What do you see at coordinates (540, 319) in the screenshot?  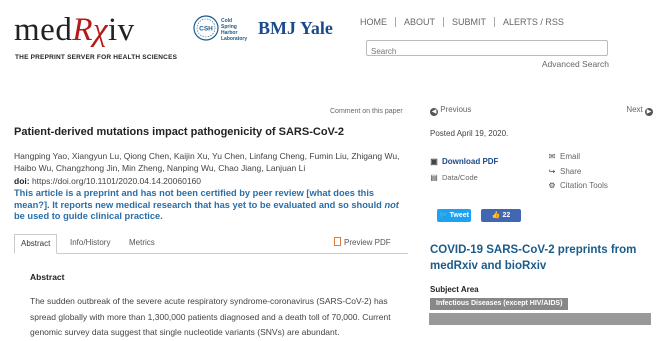 I see `subject-area-bar` at bounding box center [540, 319].